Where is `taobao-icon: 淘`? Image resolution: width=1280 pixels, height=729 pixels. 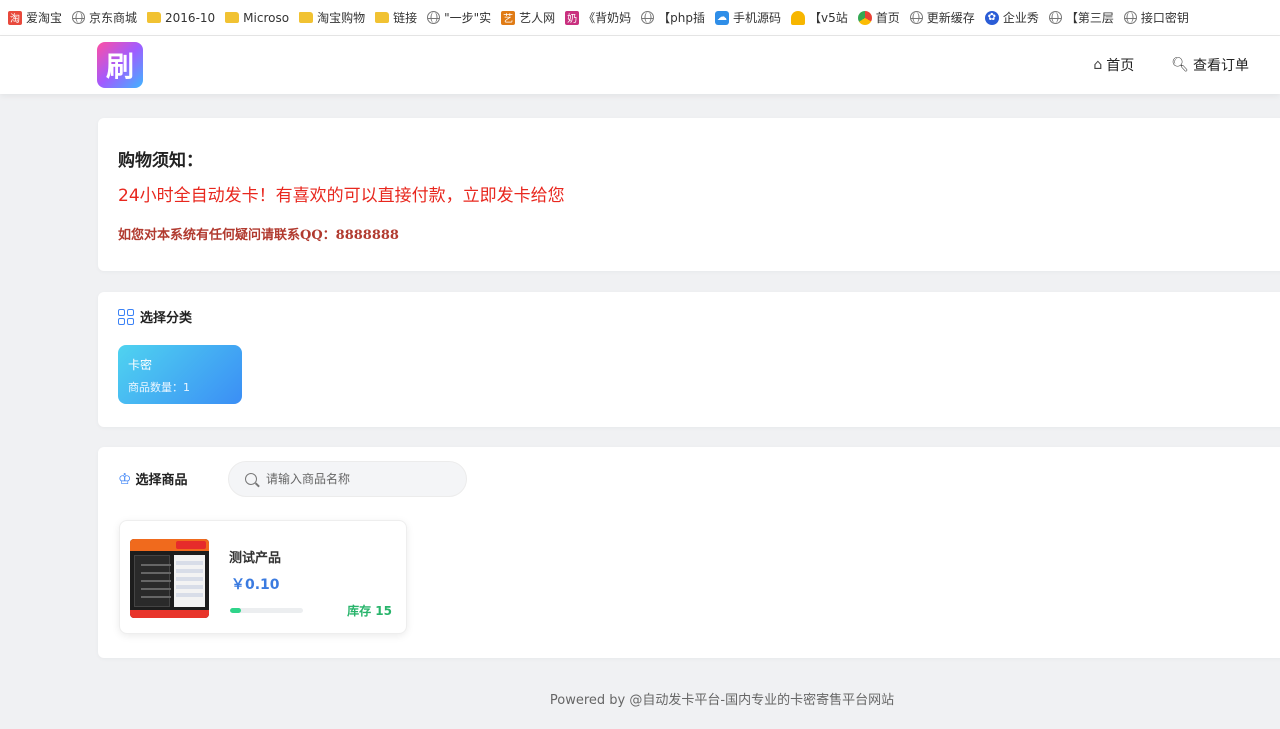 taobao-icon: 淘 is located at coordinates (15, 17).